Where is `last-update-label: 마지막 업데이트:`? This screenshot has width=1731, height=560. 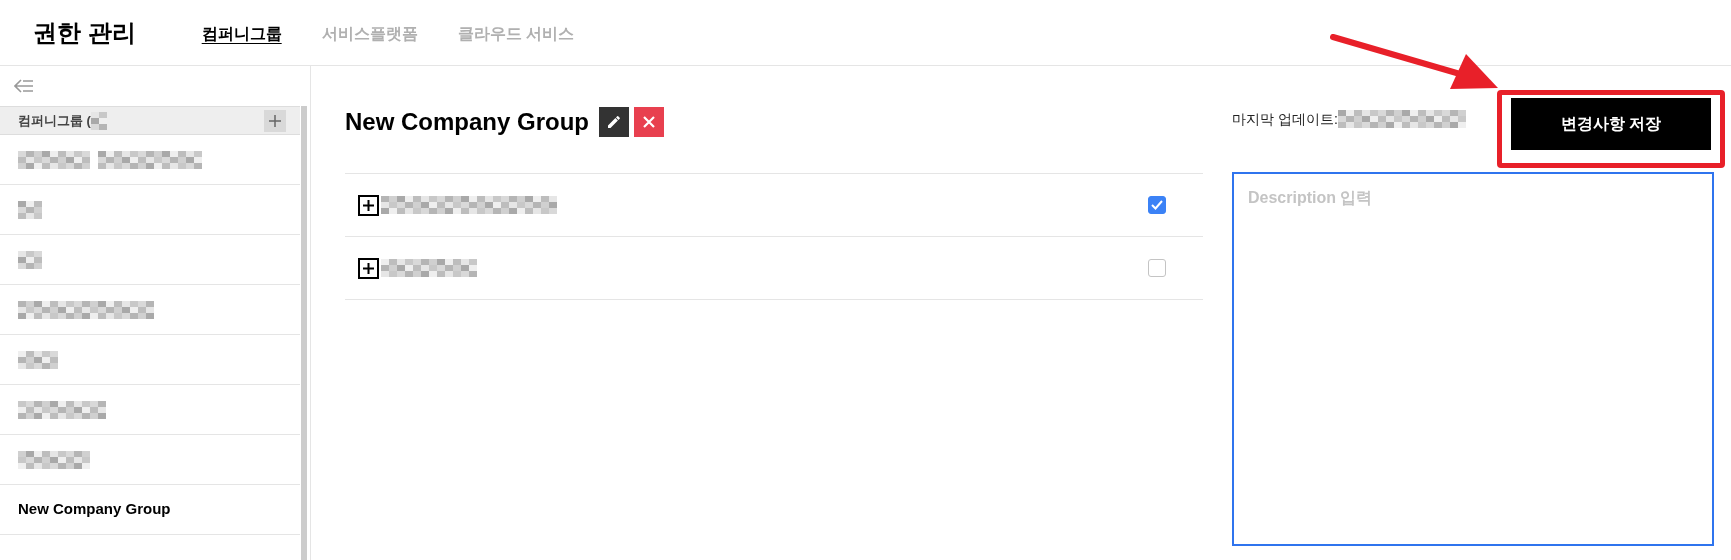
last-update-label: 마지막 업데이트: is located at coordinates (1285, 119).